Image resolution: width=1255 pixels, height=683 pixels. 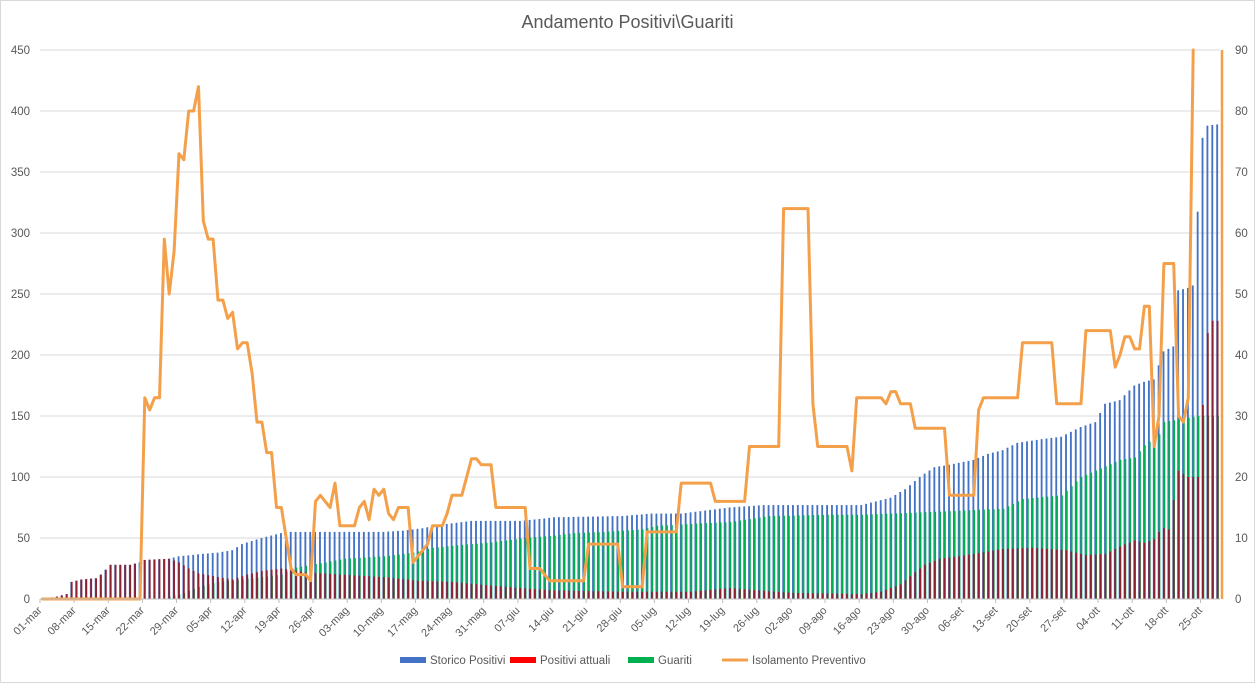 I want to click on y-right-tick-label: 50, so click(x=1241, y=295).